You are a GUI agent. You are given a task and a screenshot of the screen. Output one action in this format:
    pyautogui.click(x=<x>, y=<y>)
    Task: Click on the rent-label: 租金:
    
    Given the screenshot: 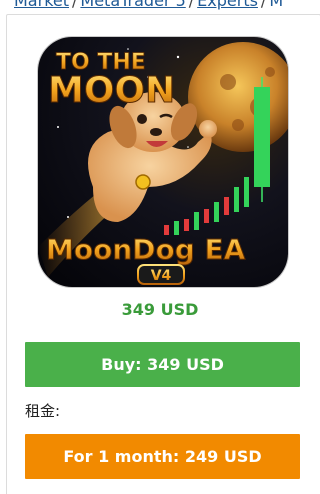 What is the action you would take?
    pyautogui.click(x=43, y=411)
    